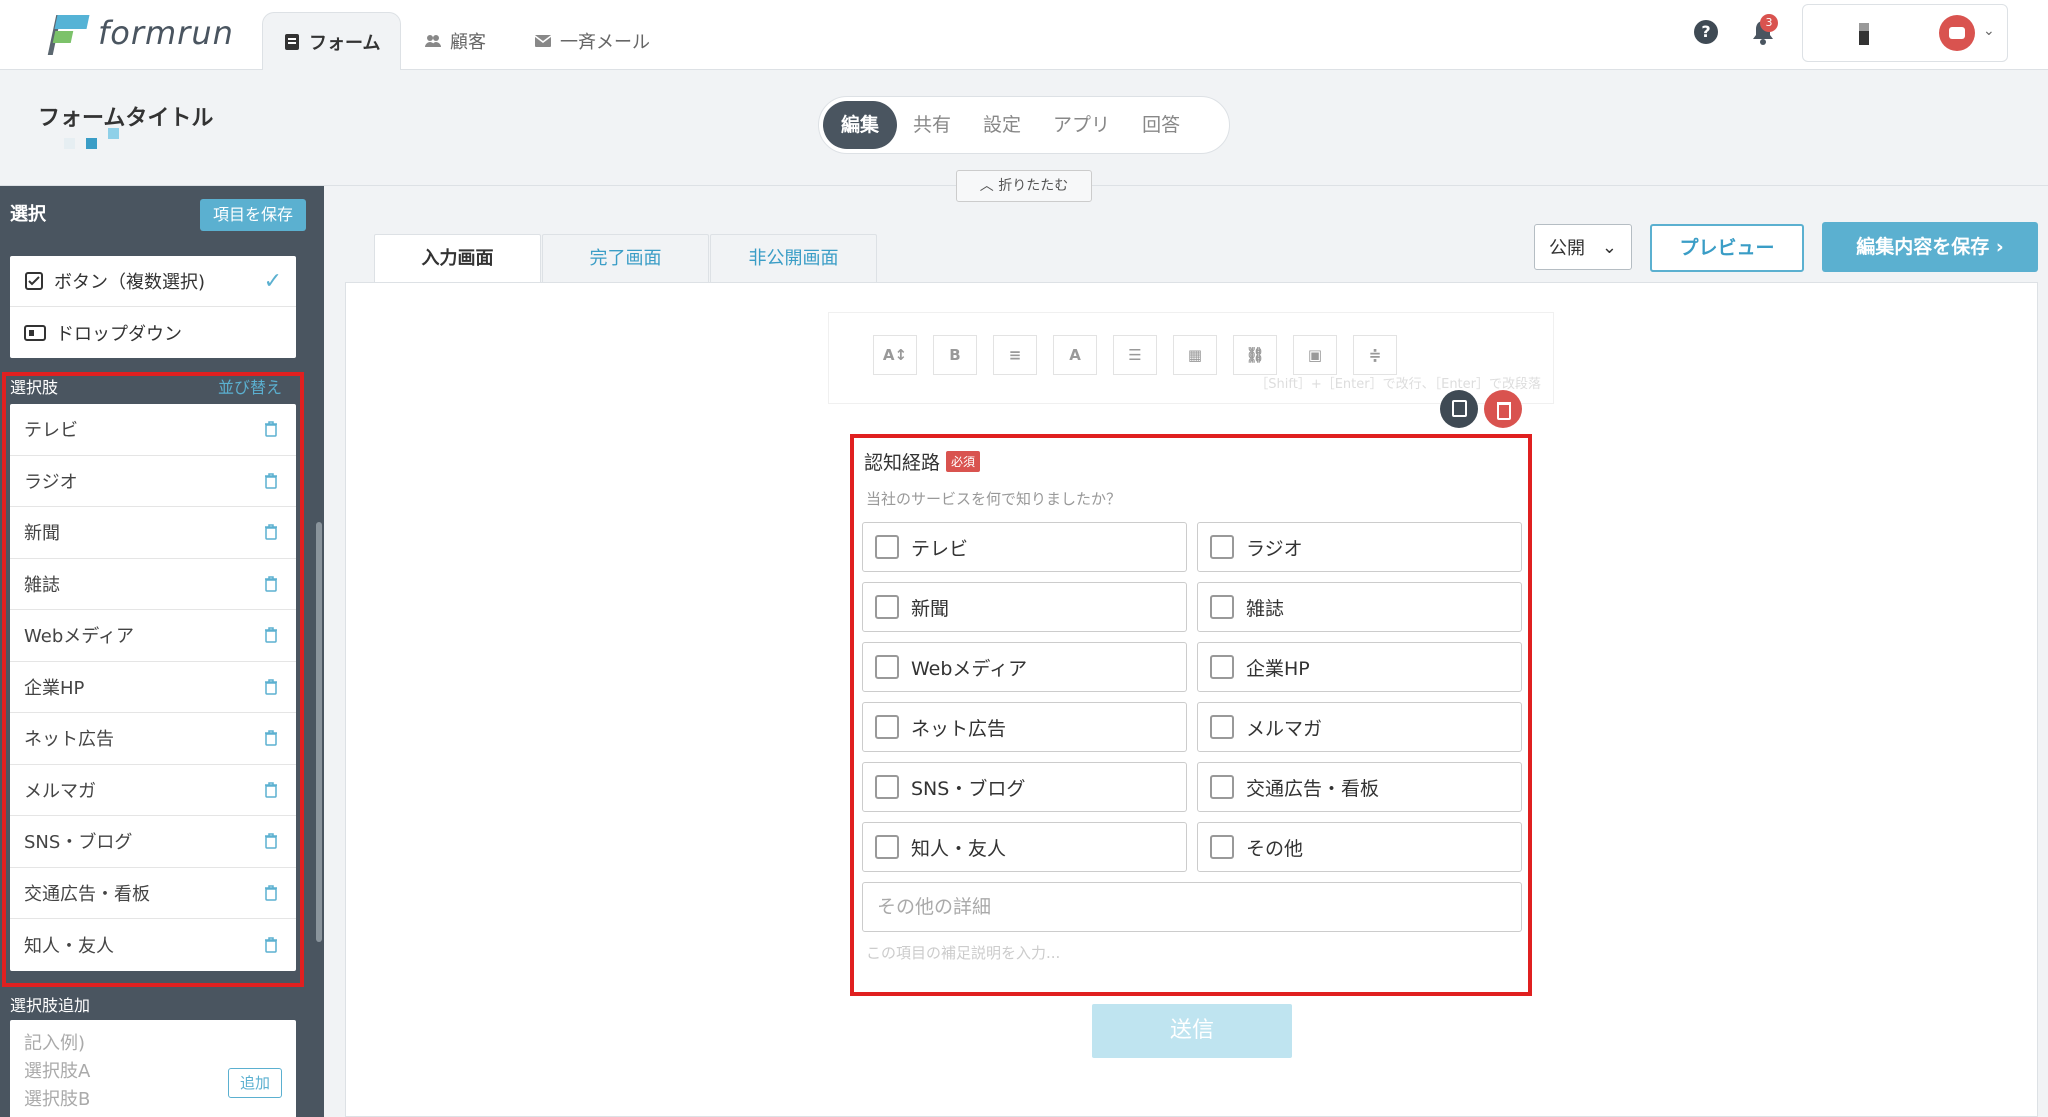 This screenshot has height=1117, width=2048. Describe the element at coordinates (1192, 1031) in the screenshot. I see `submit-button: 送信` at that location.